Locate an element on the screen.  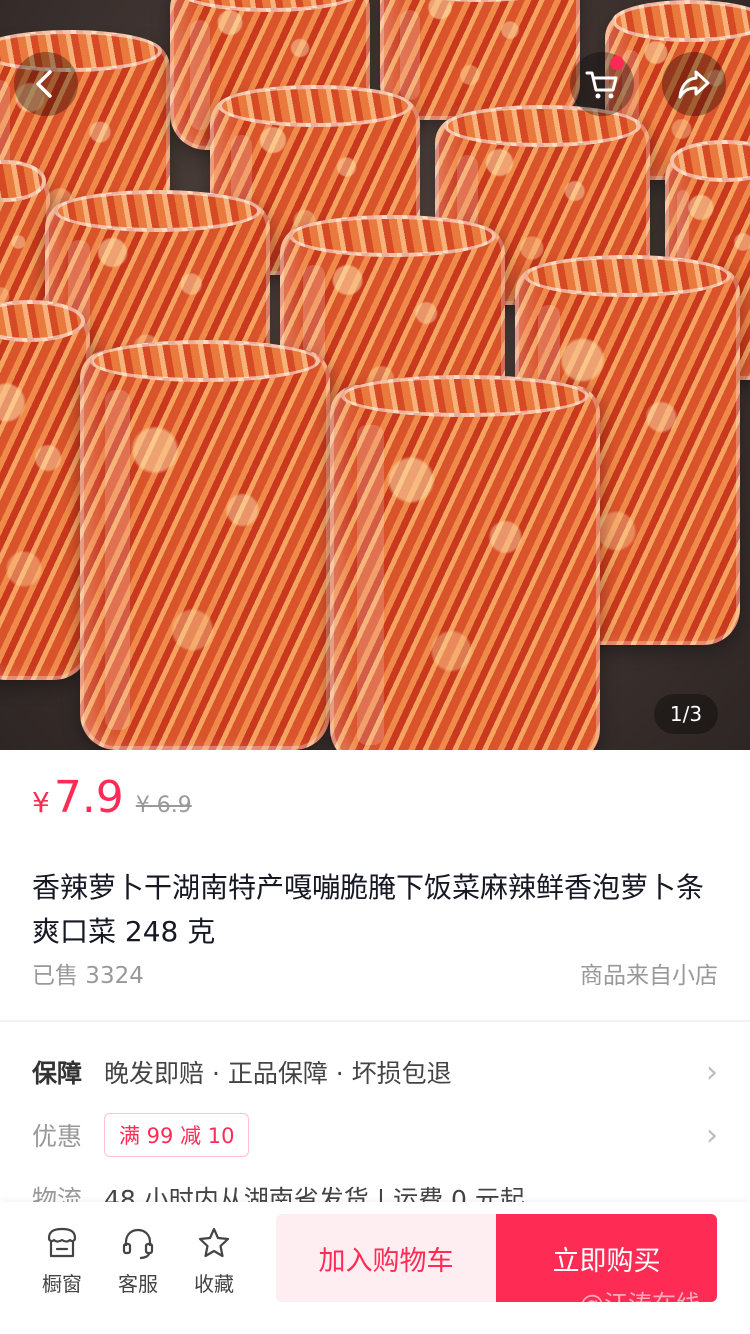
promotion-row: 优惠 满 99 减 10 › is located at coordinates (375, 1135).